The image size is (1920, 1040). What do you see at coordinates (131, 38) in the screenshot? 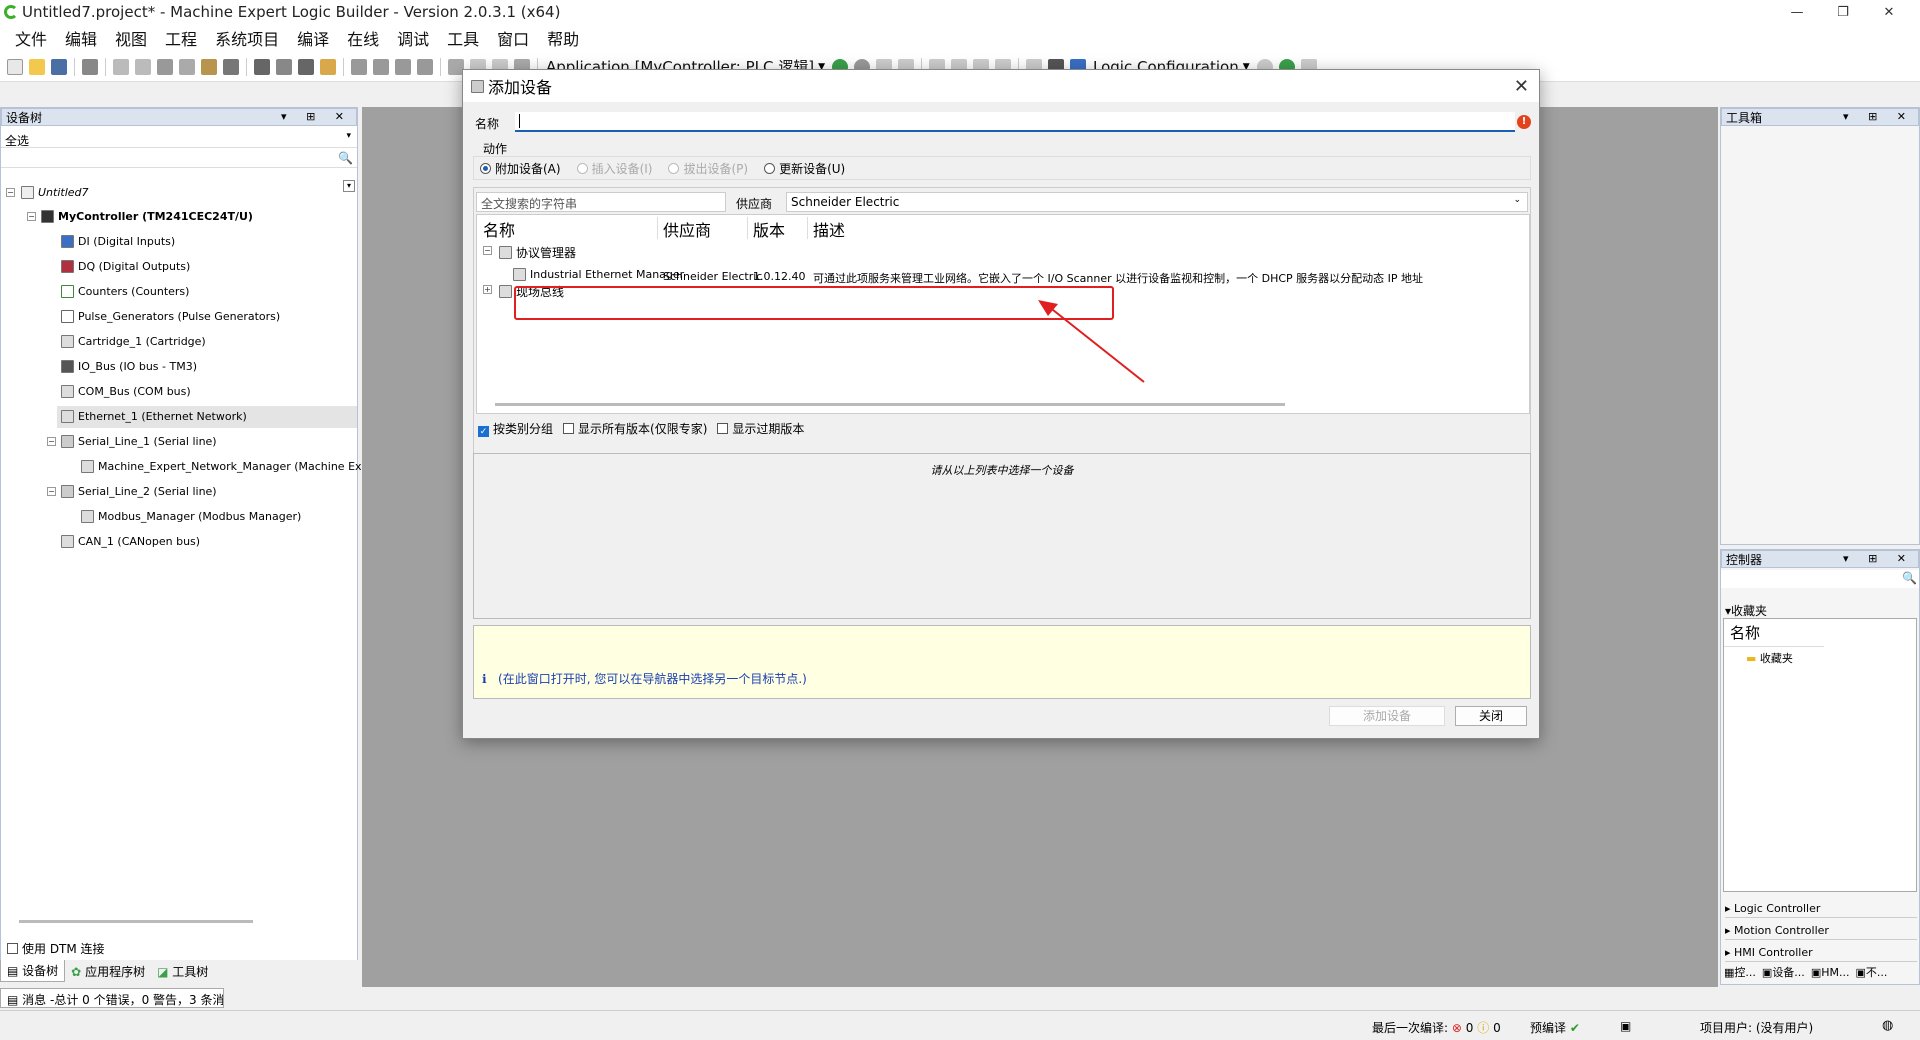
I see `menu-view: 视图` at bounding box center [131, 38].